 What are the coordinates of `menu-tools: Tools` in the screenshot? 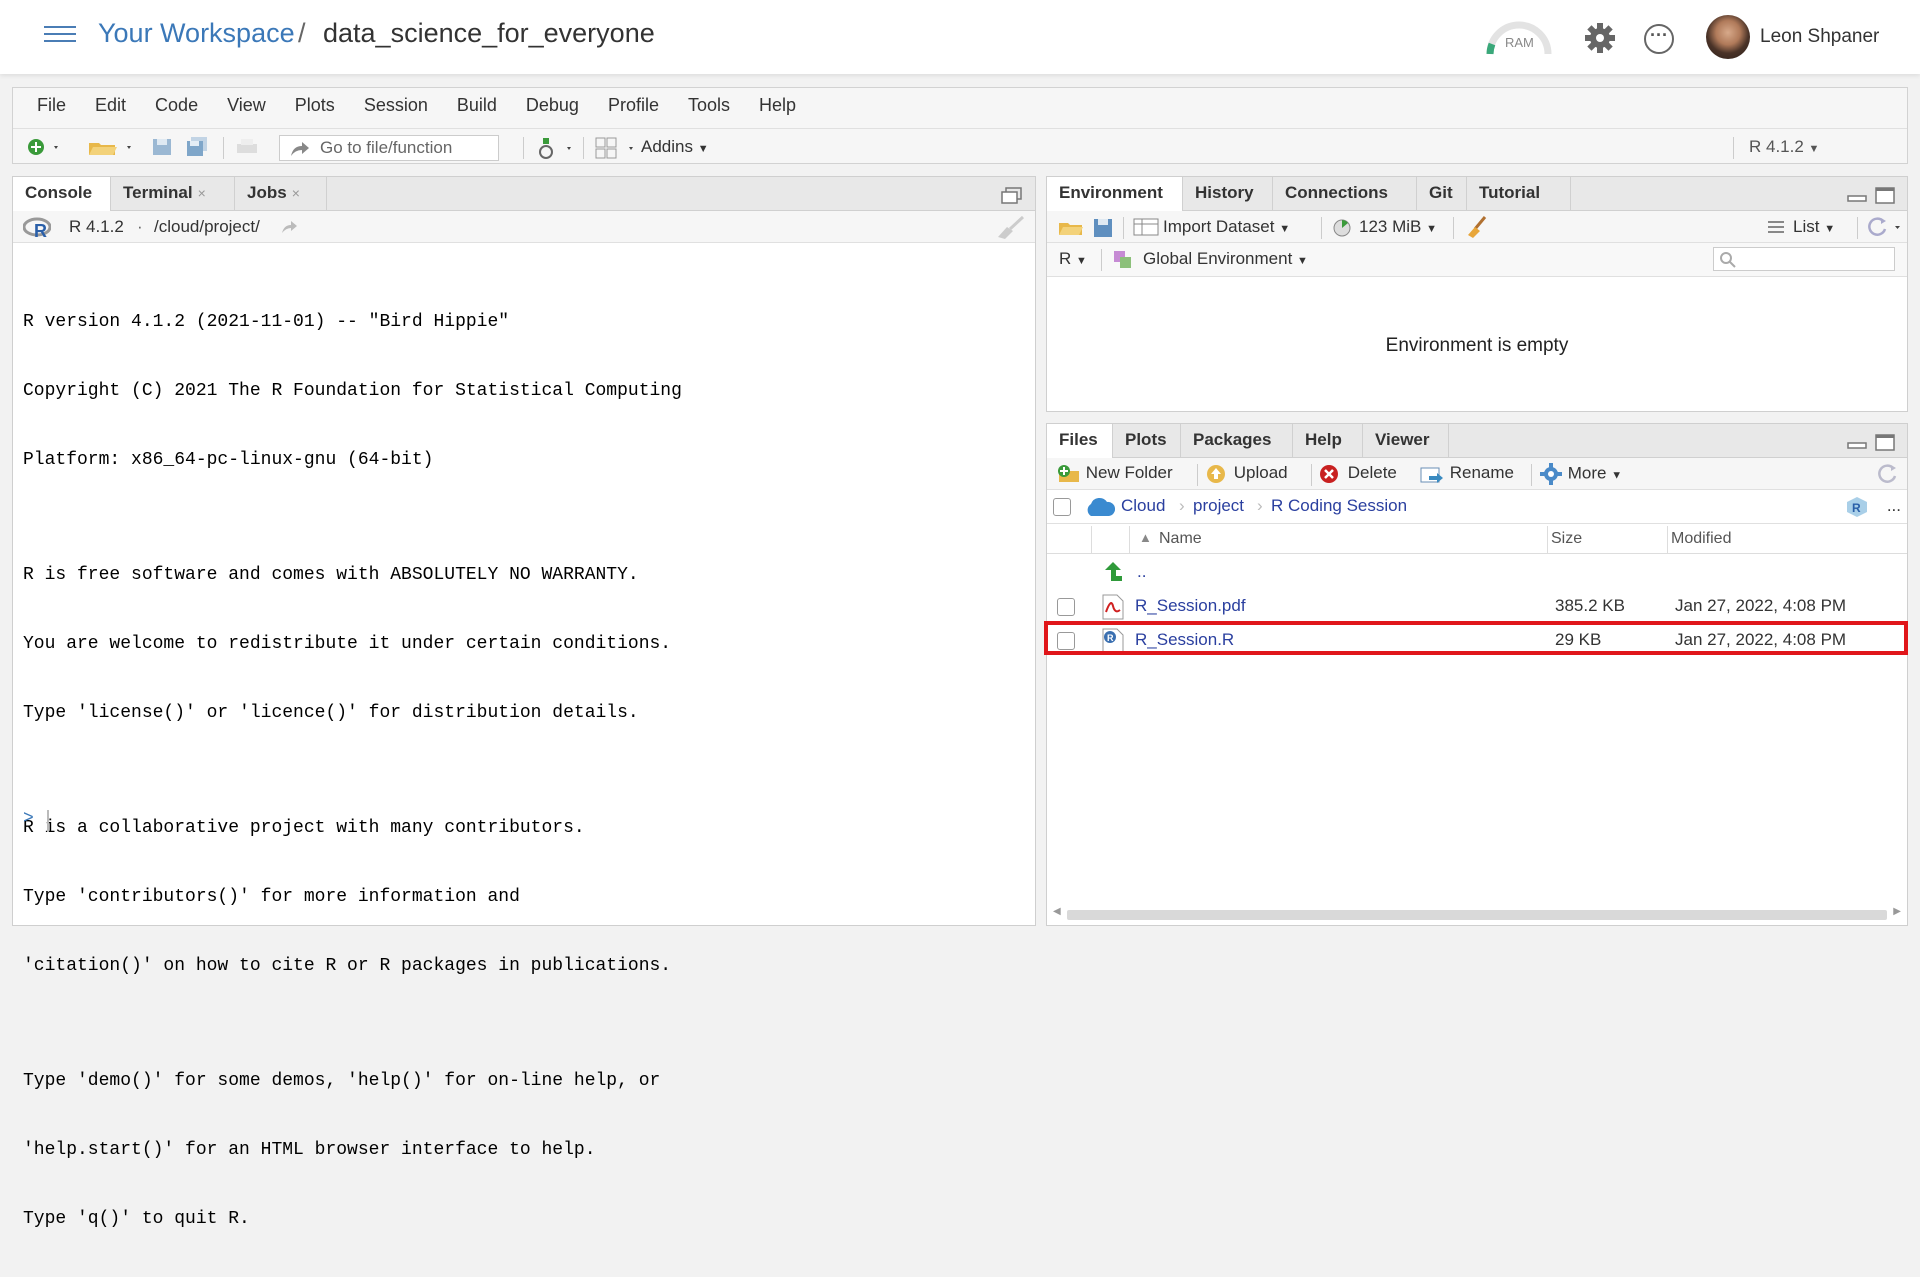 It's located at (709, 105).